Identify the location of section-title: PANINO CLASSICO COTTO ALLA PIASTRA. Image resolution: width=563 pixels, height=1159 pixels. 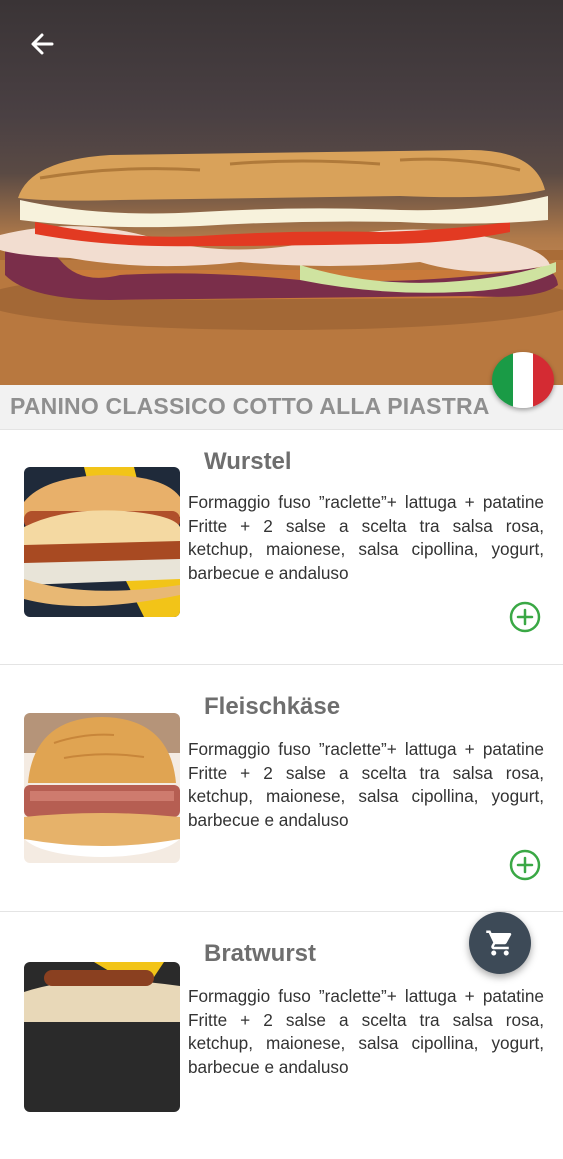
(250, 406).